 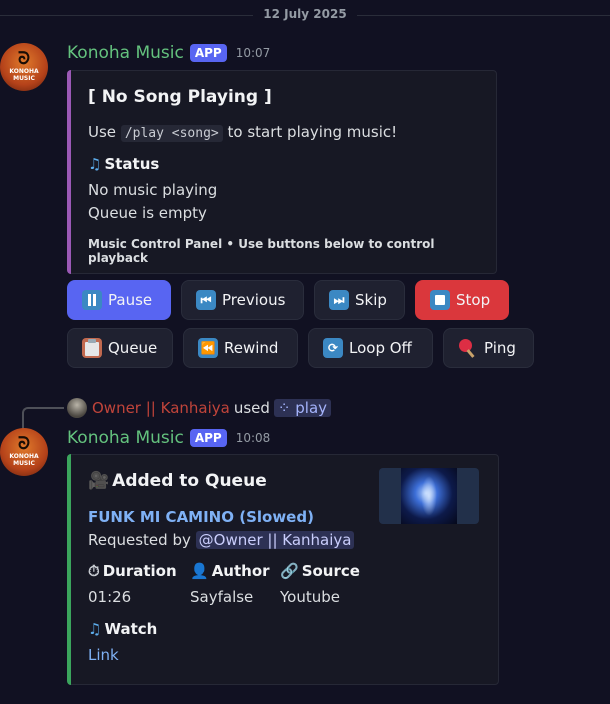 I want to click on date-divider: 12 July 2025, so click(x=305, y=15).